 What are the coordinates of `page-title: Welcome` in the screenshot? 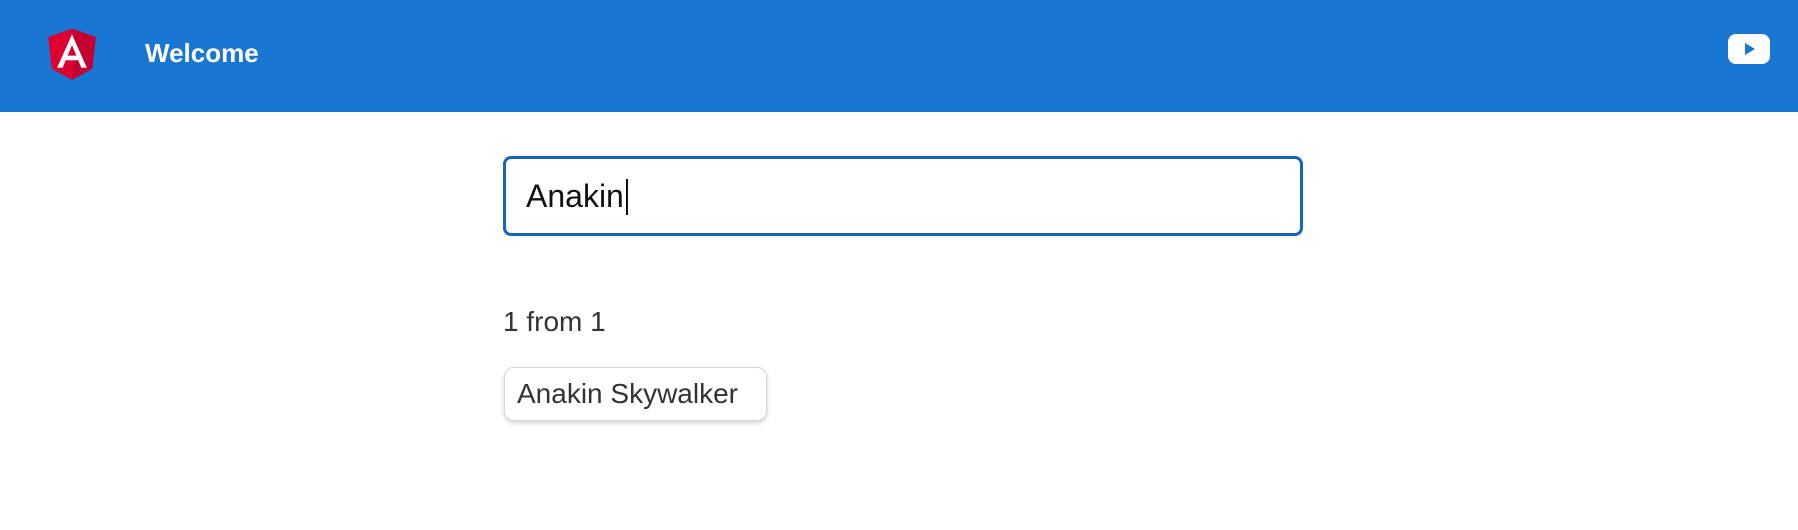 It's located at (202, 53).